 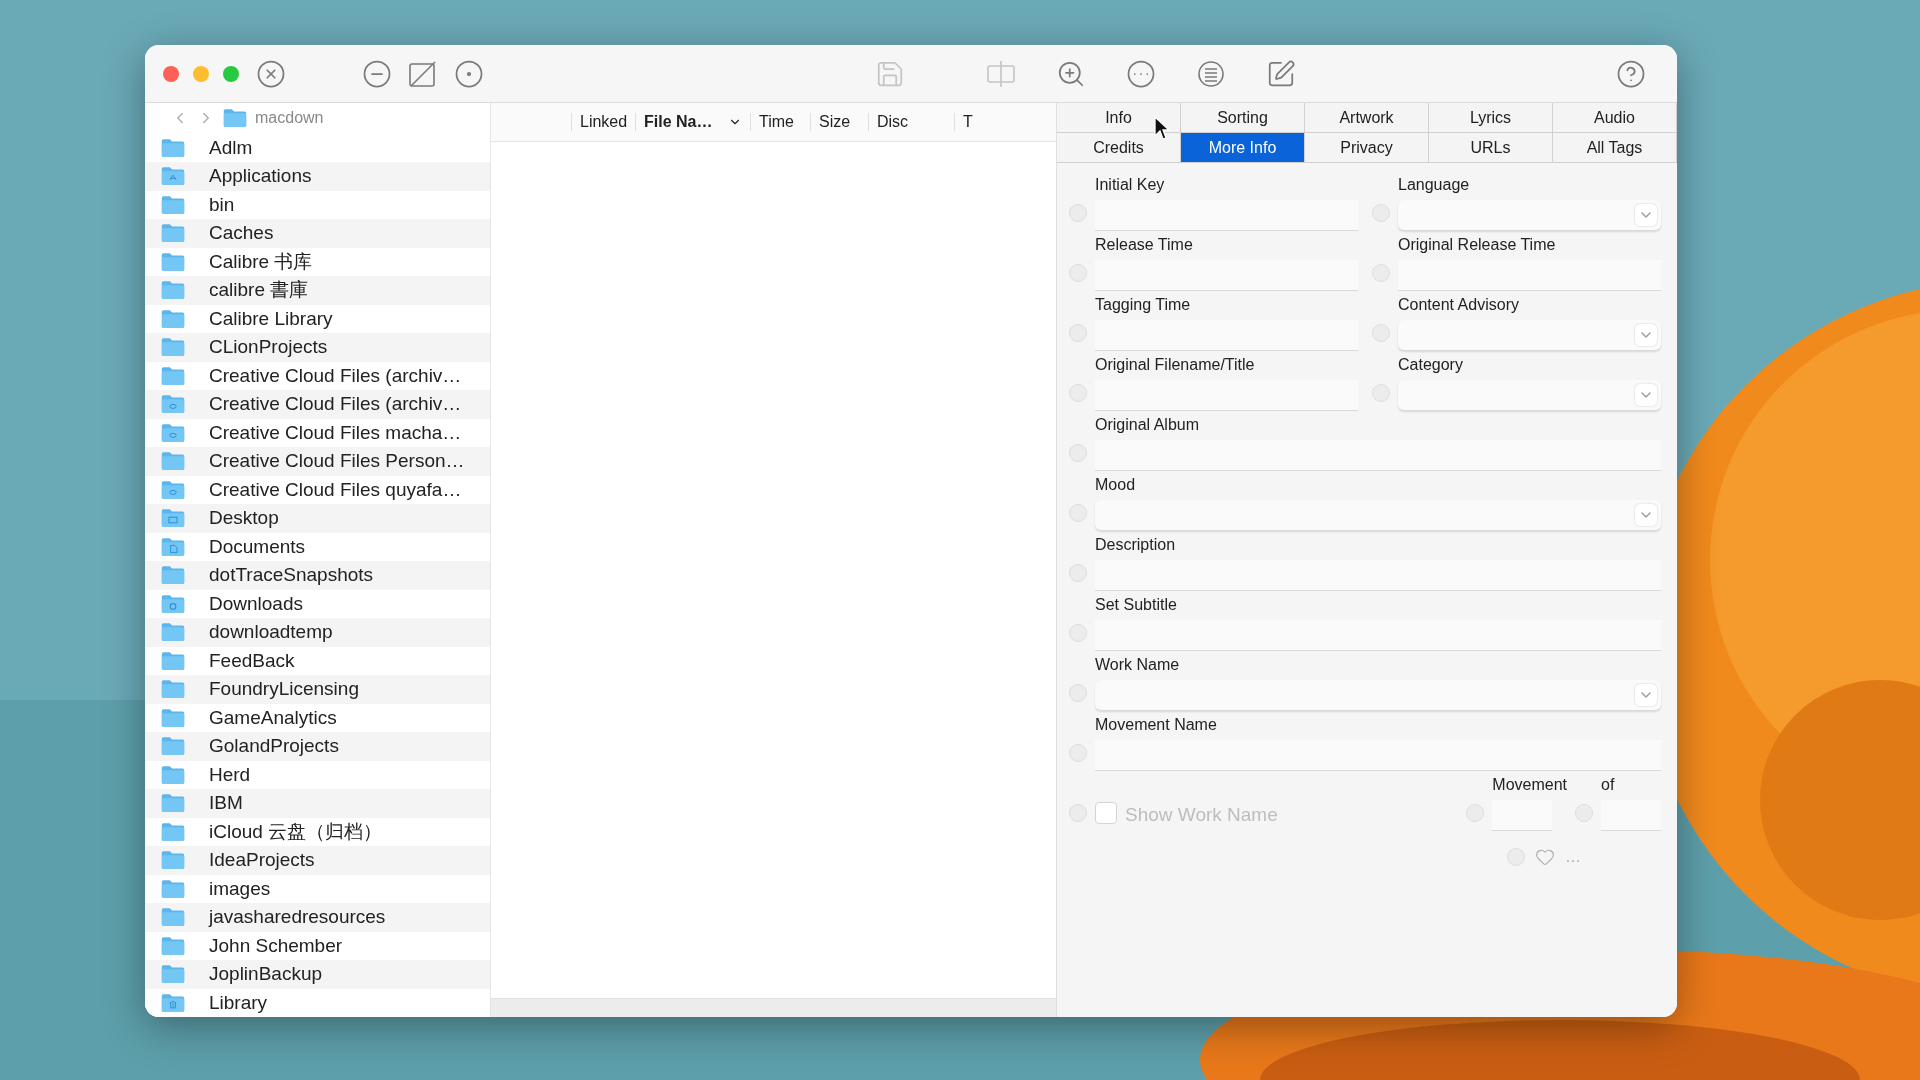 What do you see at coordinates (1136, 605) in the screenshot?
I see `field-label: Set Subtitle` at bounding box center [1136, 605].